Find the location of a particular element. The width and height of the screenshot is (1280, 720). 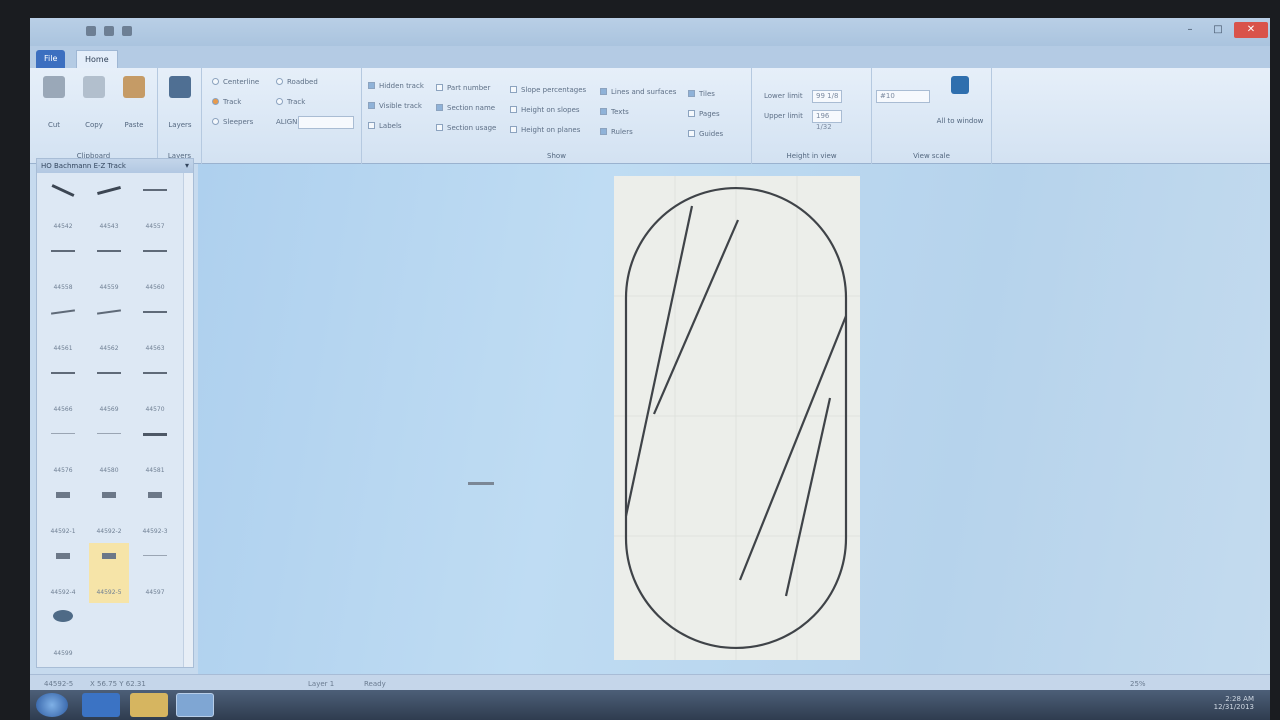

track-app-icon is located at coordinates (195, 705).